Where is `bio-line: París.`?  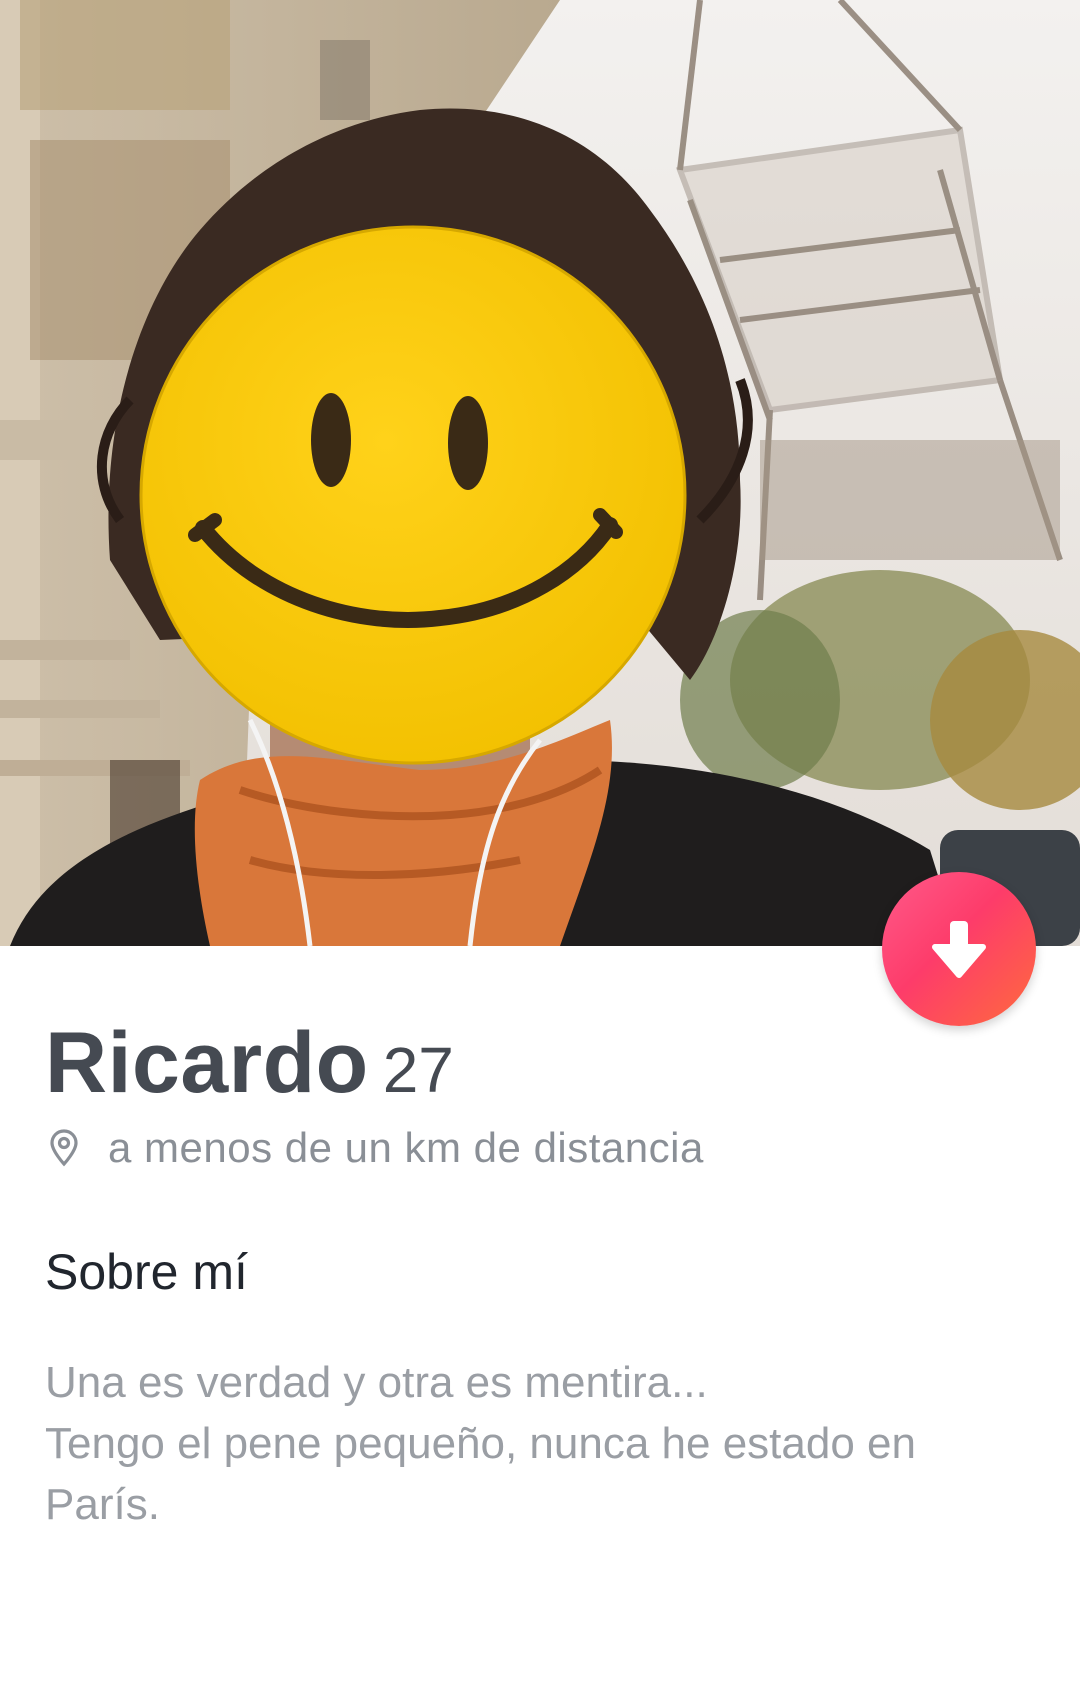
bio-line: París. is located at coordinates (102, 1504).